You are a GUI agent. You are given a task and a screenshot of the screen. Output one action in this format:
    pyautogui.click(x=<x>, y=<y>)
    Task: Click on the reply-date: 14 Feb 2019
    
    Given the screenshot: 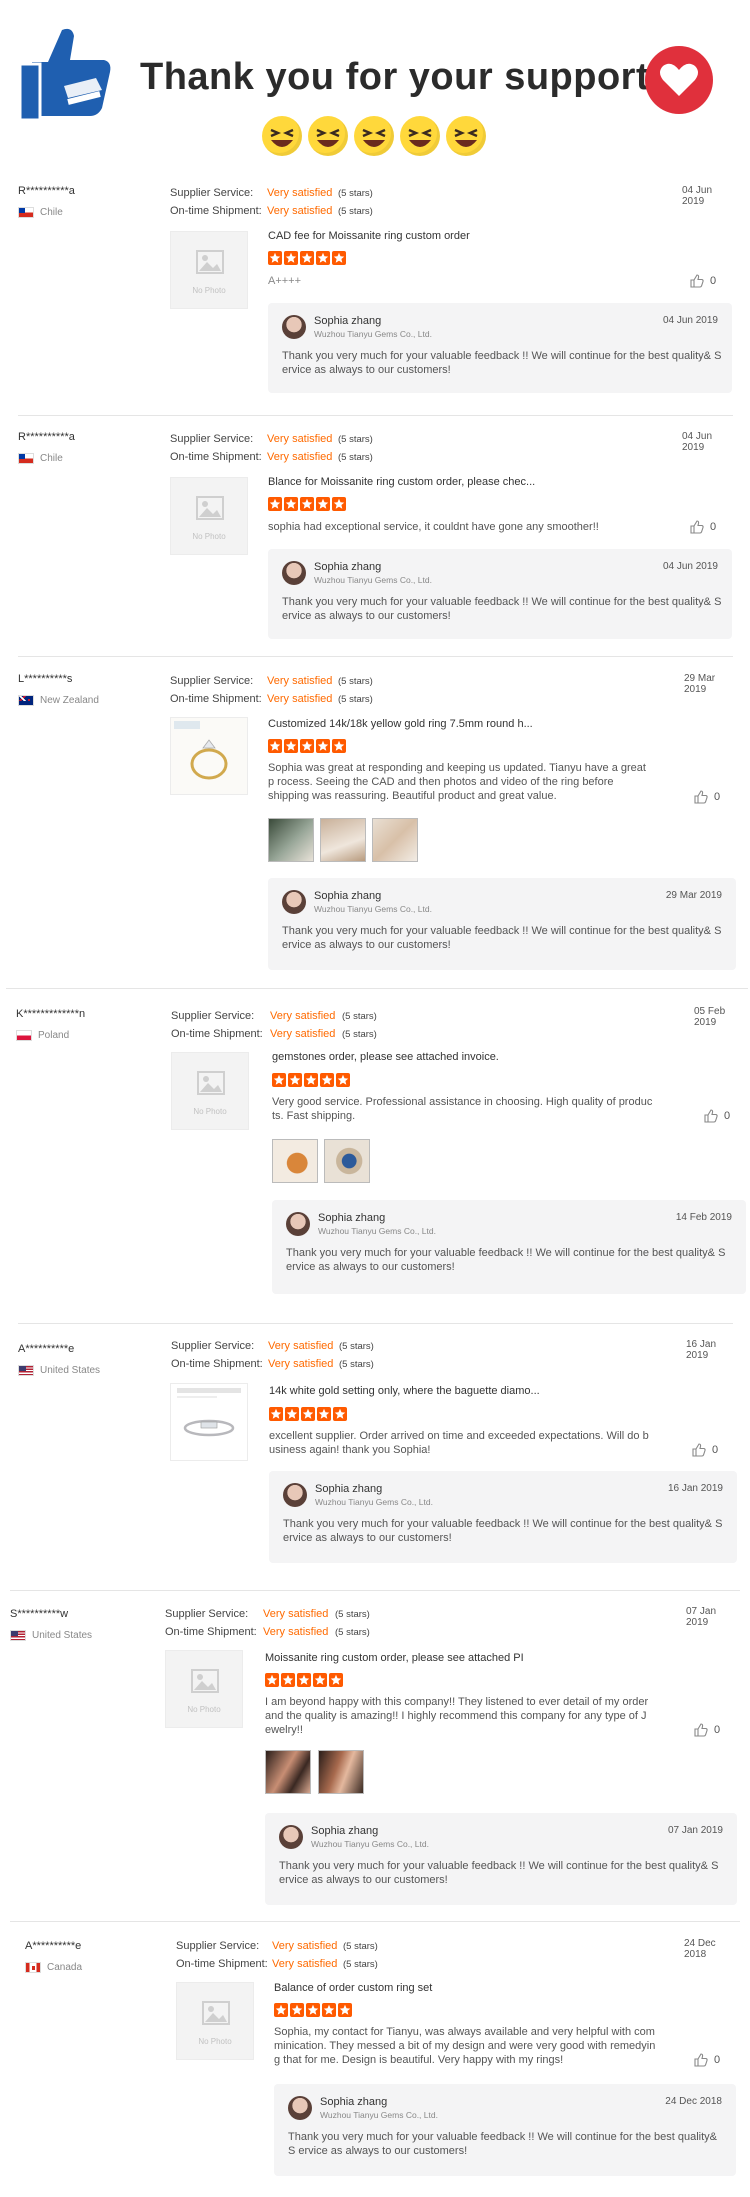 What is the action you would take?
    pyautogui.click(x=703, y=1217)
    